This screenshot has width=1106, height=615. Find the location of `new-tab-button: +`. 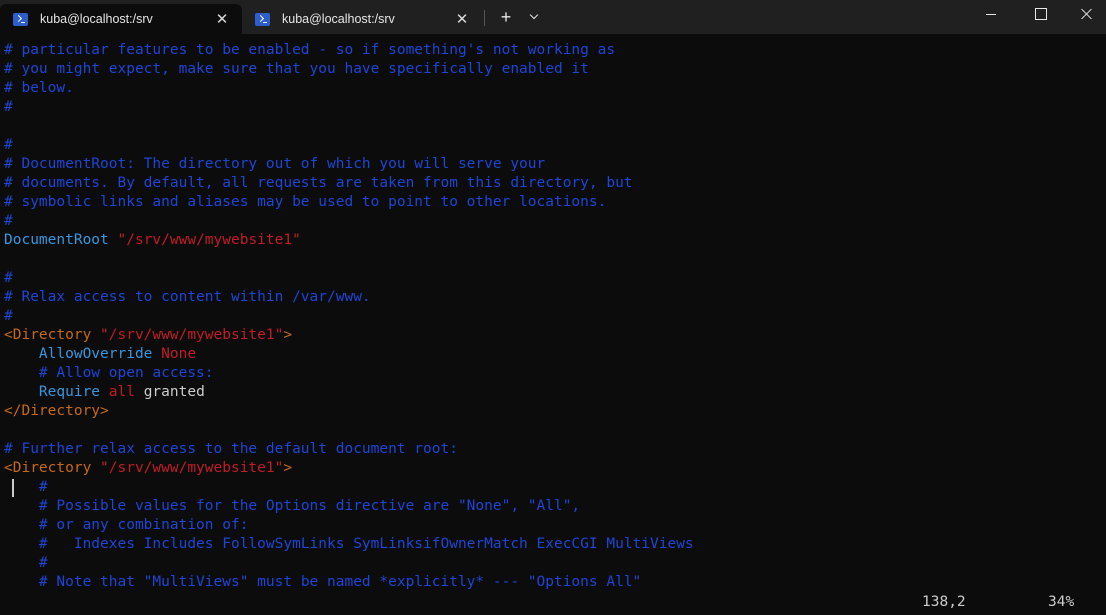

new-tab-button: + is located at coordinates (506, 17).